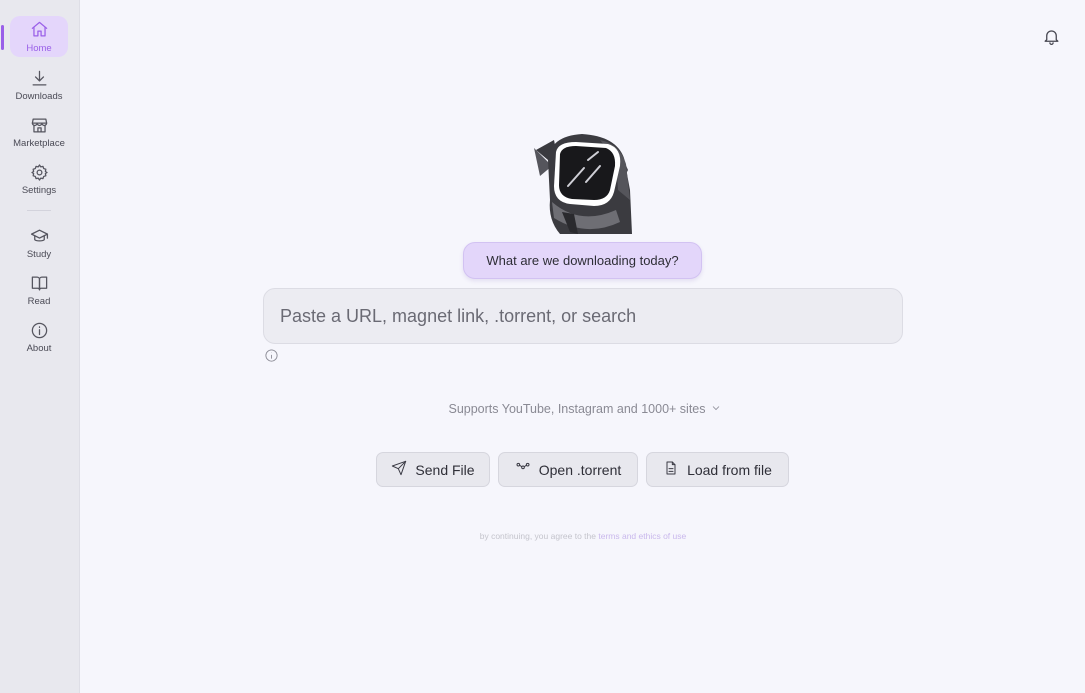 The height and width of the screenshot is (693, 1085). What do you see at coordinates (39, 48) in the screenshot?
I see `sidebar-item-label: Home` at bounding box center [39, 48].